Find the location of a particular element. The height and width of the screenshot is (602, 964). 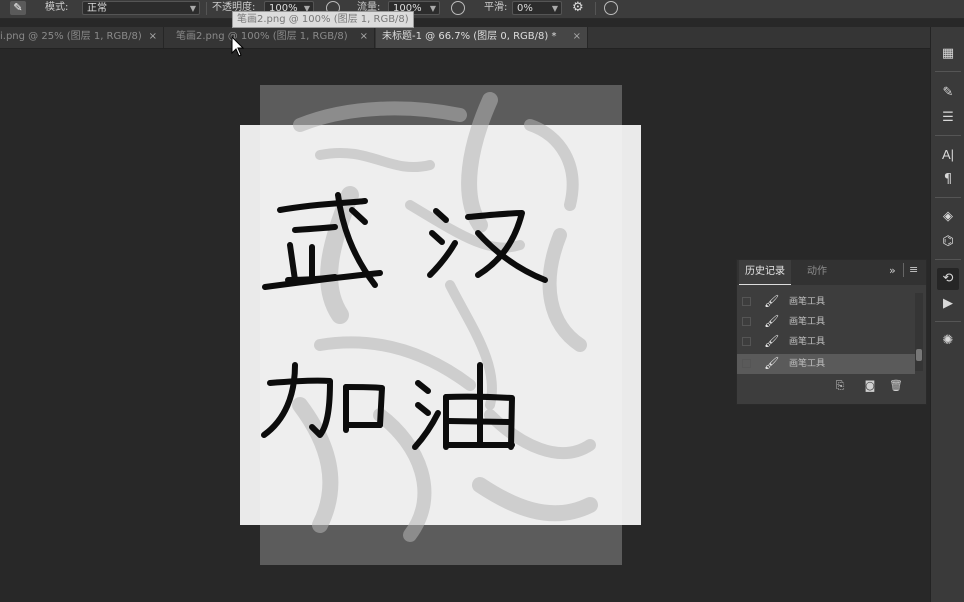

channels-icon: ◈ is located at coordinates (948, 217).